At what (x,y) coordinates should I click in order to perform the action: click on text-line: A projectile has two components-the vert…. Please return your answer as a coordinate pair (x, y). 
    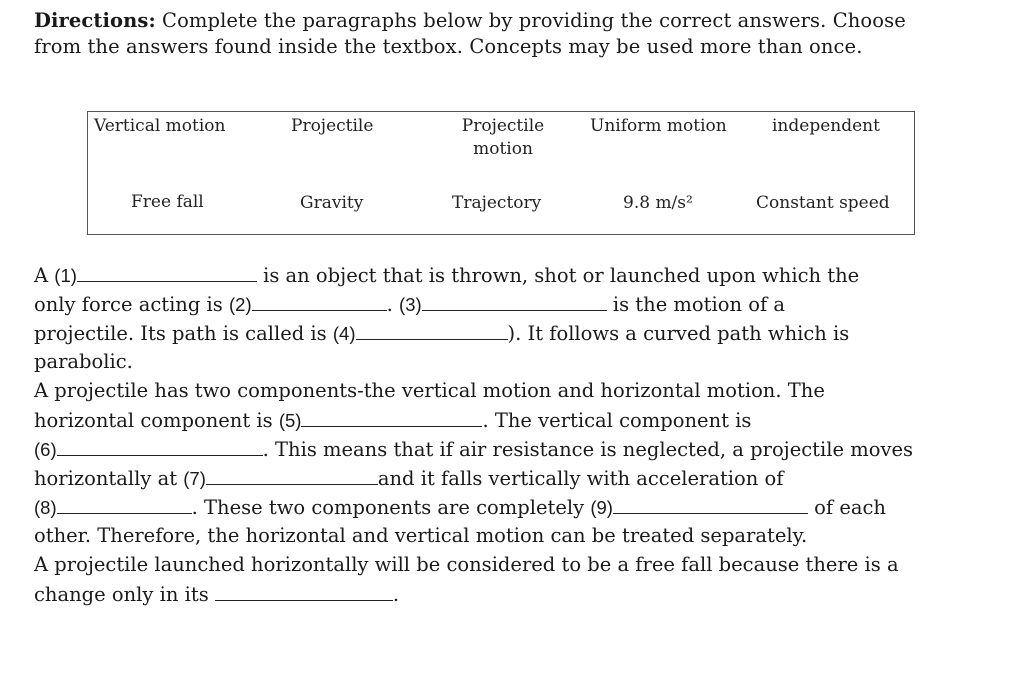
    Looking at the image, I should click on (429, 390).